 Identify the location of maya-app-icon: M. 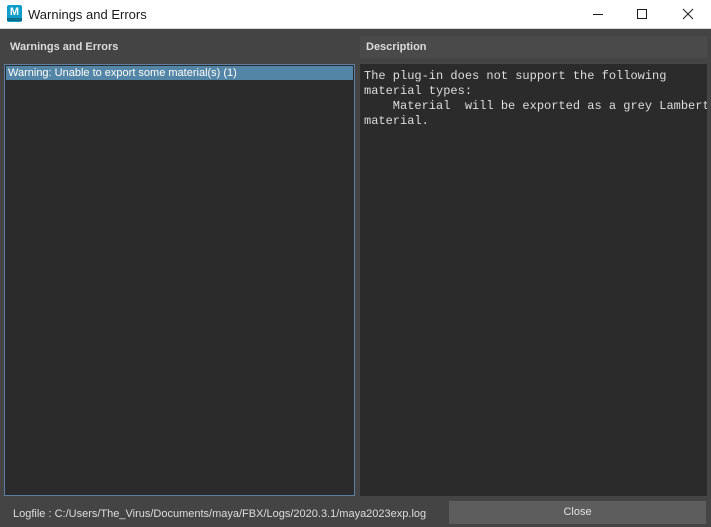
(14, 13).